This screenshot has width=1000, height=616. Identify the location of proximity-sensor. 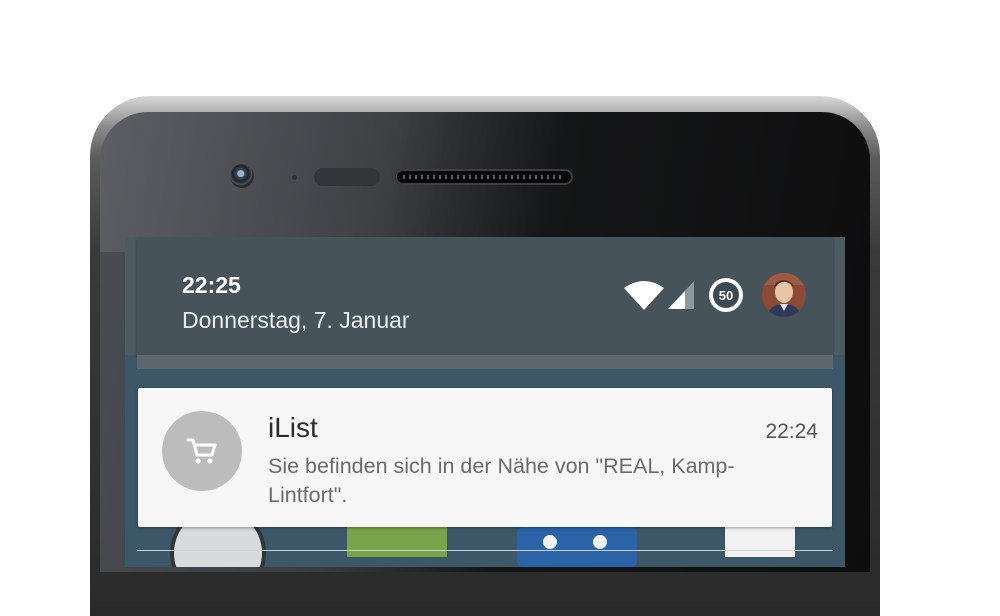
(294, 177).